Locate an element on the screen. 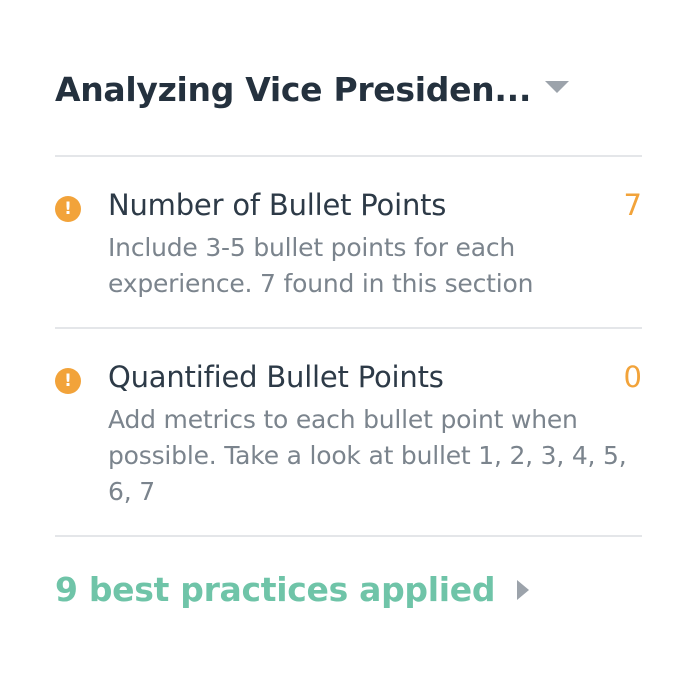 The width and height of the screenshot is (696, 680). caret-right-icon is located at coordinates (523, 589).